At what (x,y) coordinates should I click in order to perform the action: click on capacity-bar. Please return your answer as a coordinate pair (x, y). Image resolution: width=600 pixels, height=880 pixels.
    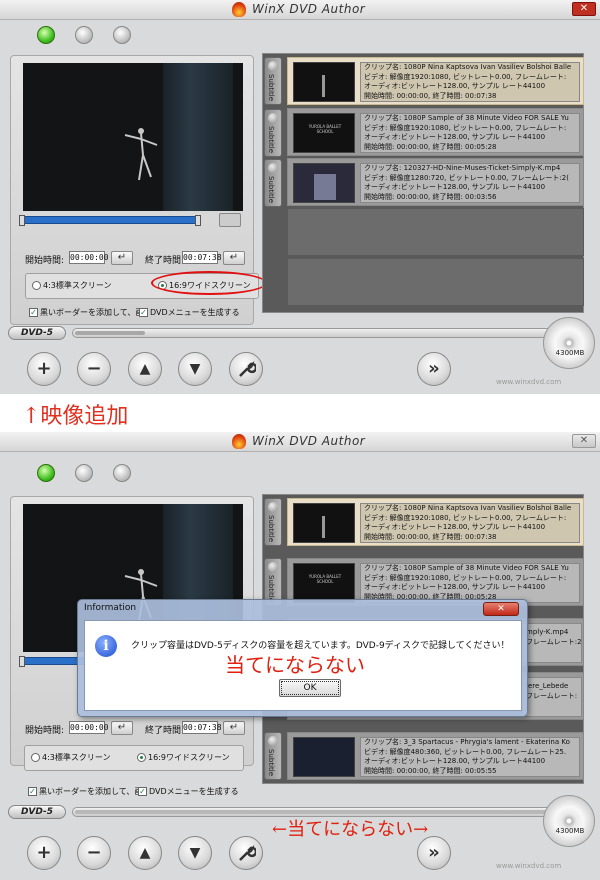
    Looking at the image, I should click on (312, 333).